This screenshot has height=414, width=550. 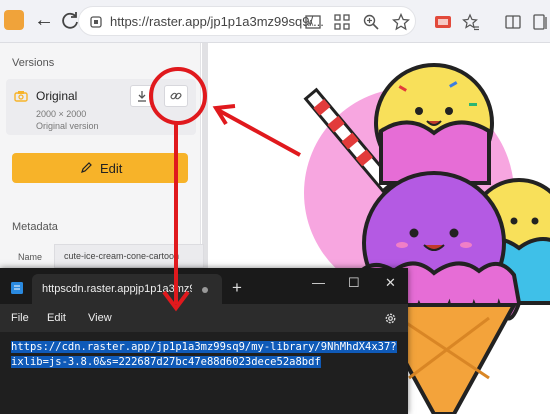 I want to click on read-aloud-icon: A, so click(x=313, y=22).